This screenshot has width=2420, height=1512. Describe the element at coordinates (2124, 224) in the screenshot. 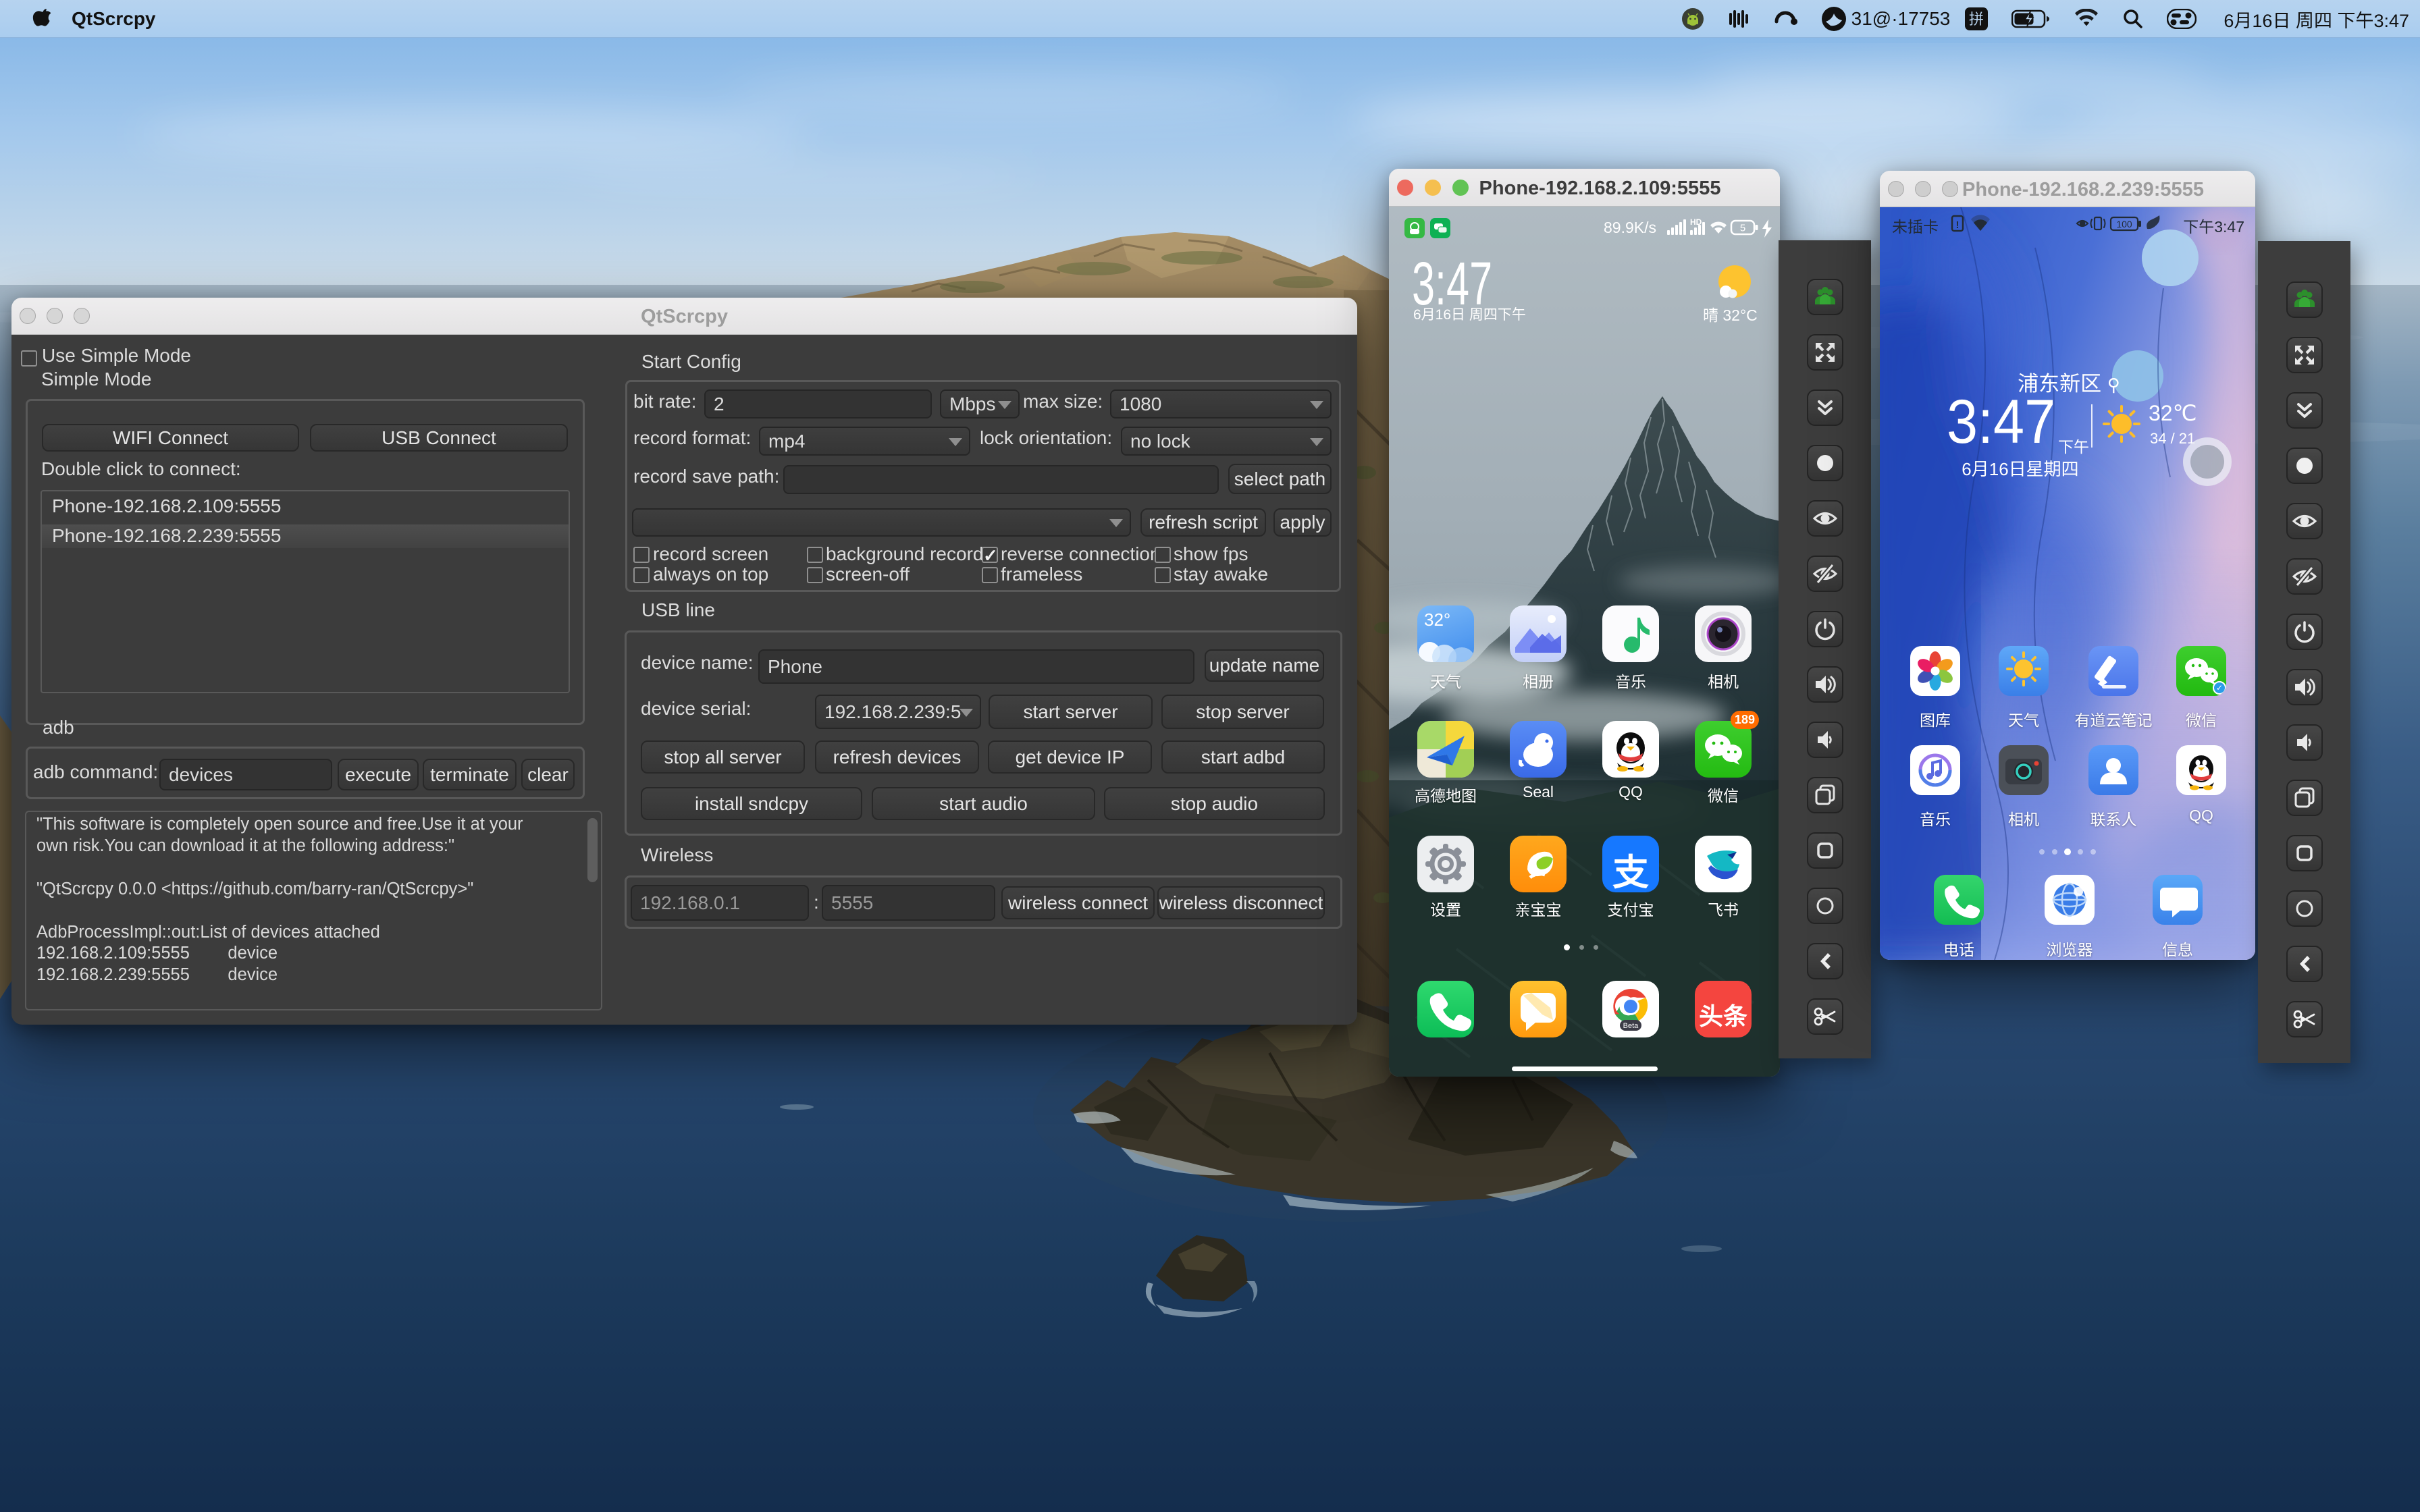

I see `svg-text: 100` at that location.